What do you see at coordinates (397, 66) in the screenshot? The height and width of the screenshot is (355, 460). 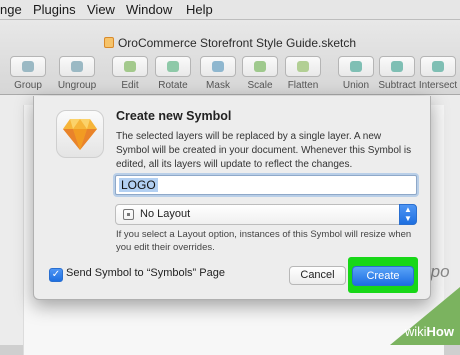 I see `subtract-icon` at bounding box center [397, 66].